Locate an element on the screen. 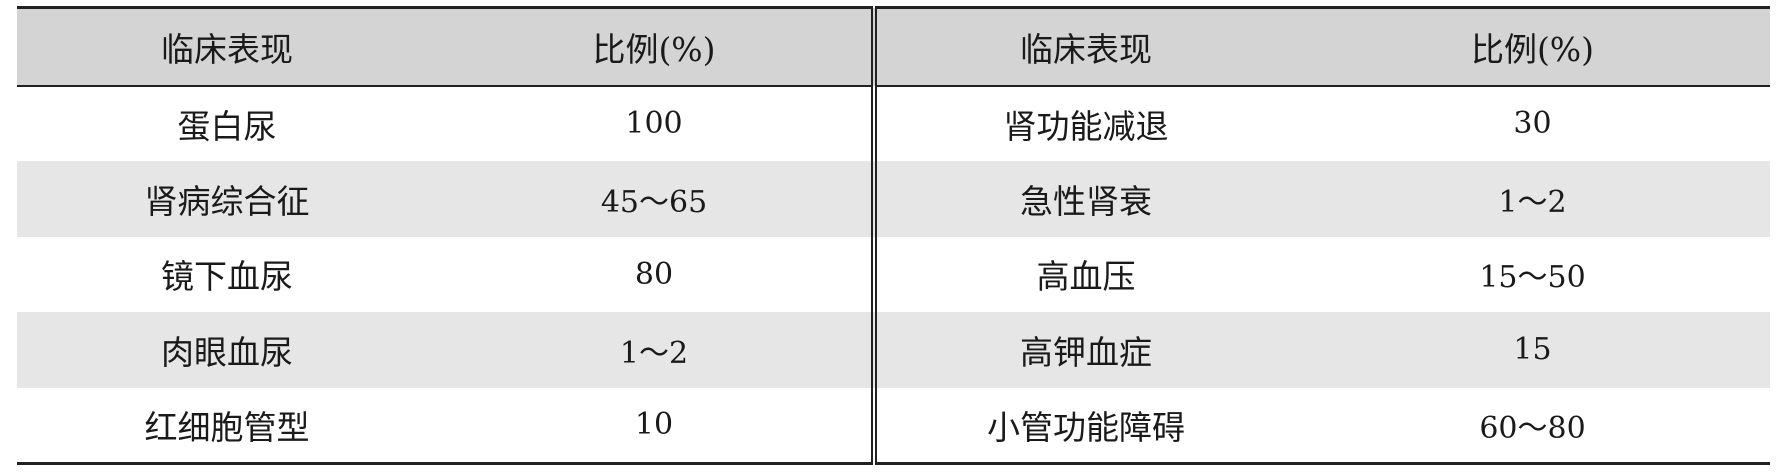  manifestation-cell: 高钾血症 is located at coordinates (1086, 352).